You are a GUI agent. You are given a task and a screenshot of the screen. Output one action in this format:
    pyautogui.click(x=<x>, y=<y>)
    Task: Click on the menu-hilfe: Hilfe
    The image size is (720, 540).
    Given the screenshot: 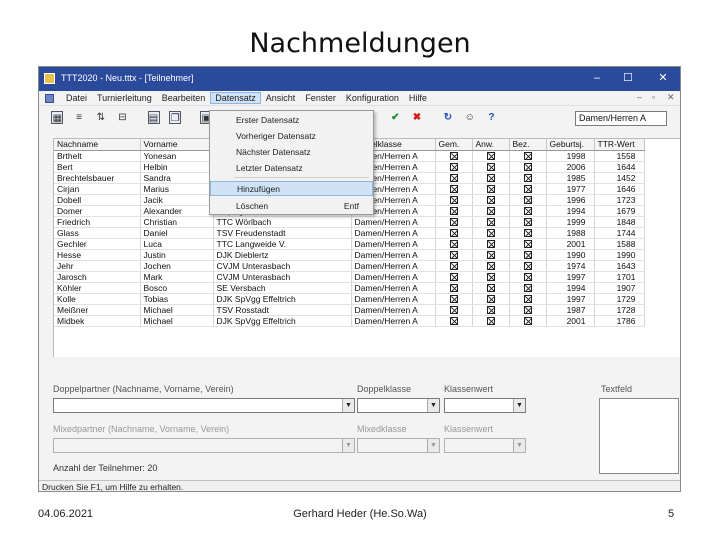 What is the action you would take?
    pyautogui.click(x=418, y=98)
    